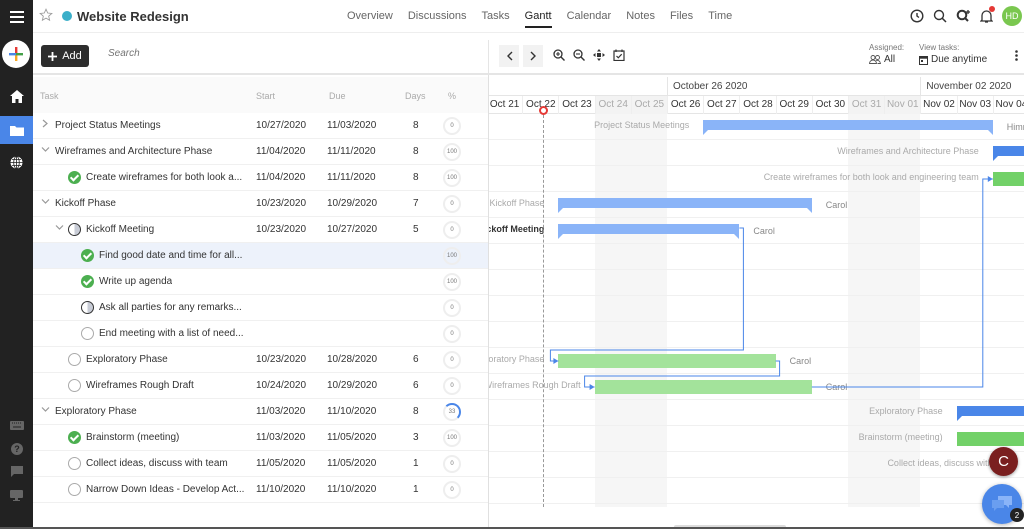 Image resolution: width=1024 pixels, height=529 pixels. I want to click on tab-discussions: Discussions, so click(437, 20).